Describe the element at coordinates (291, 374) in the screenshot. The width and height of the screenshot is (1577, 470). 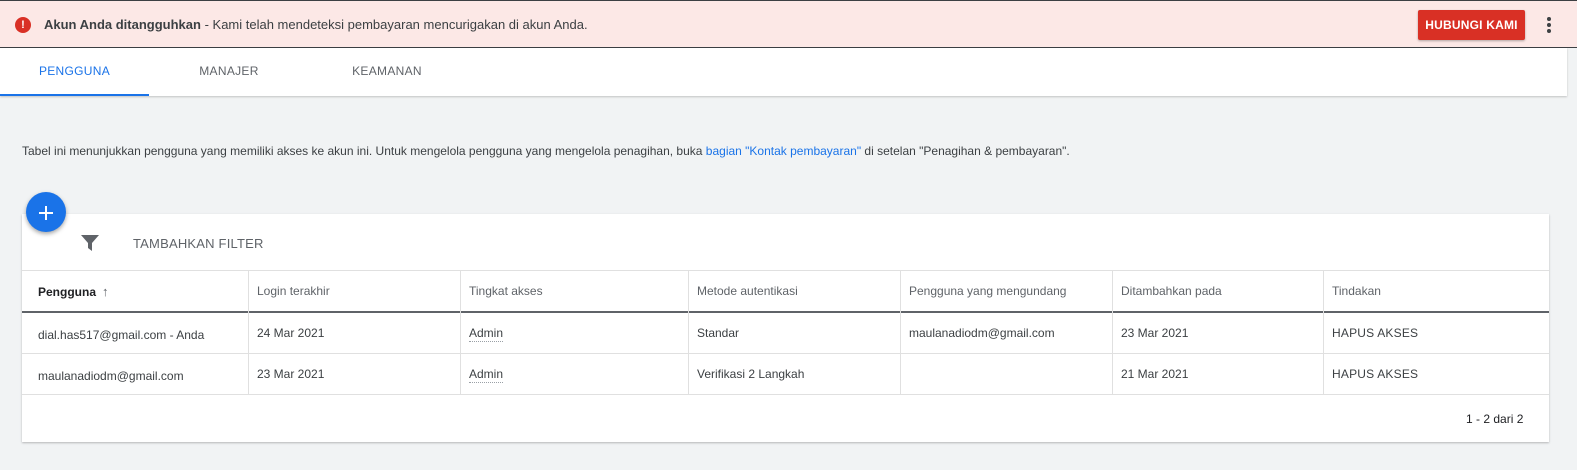
I see `table-cell-last-login: 23 Mar 2021` at that location.